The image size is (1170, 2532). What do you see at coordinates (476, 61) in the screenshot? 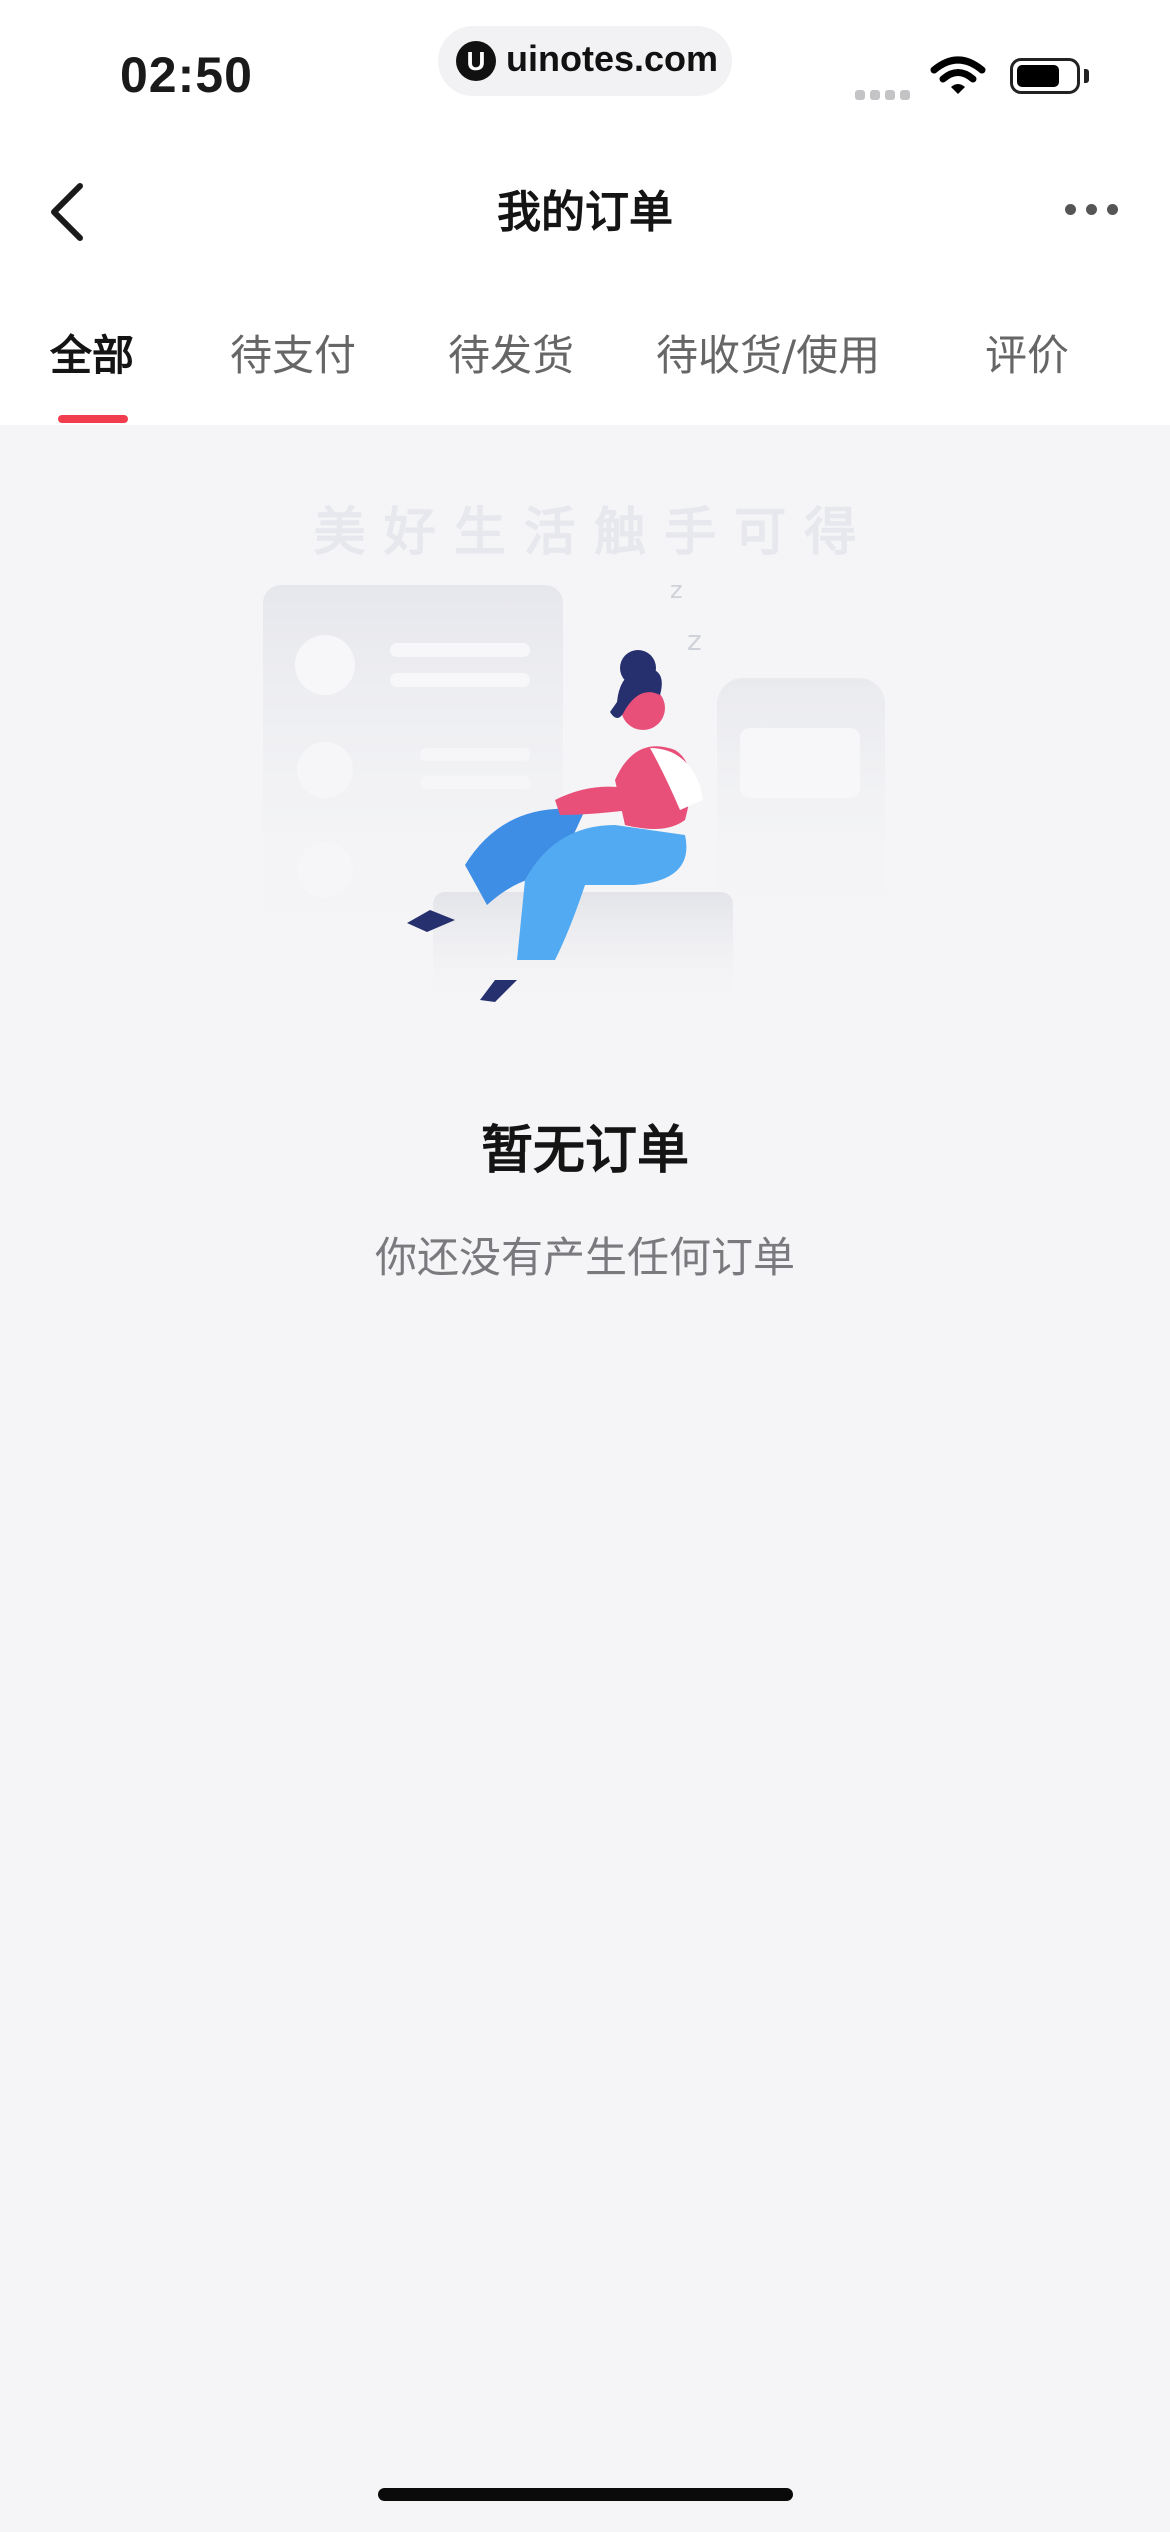
I see `uinotes-logo-icon: U` at bounding box center [476, 61].